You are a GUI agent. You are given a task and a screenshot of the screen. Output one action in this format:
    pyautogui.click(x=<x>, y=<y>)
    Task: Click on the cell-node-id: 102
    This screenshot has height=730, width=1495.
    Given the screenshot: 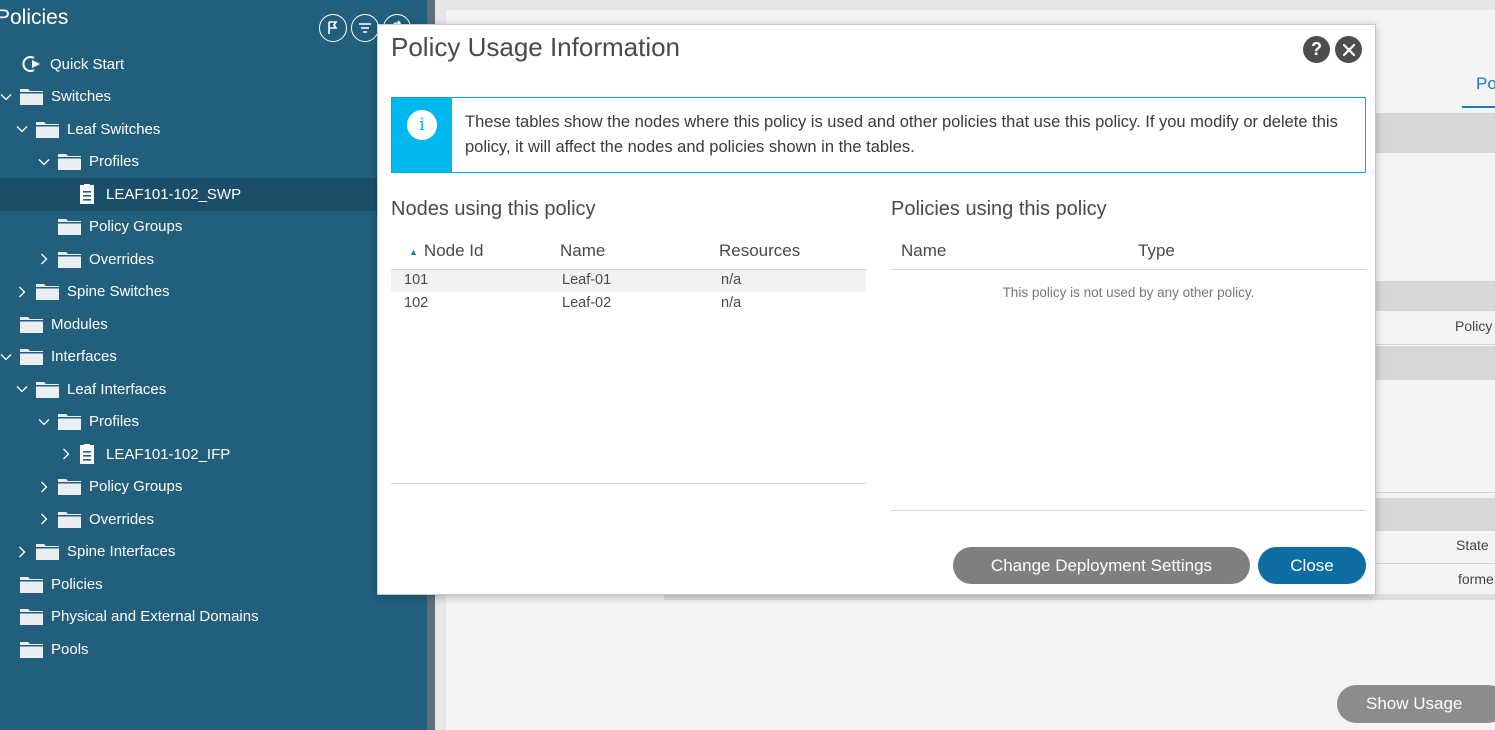 What is the action you would take?
    pyautogui.click(x=416, y=303)
    